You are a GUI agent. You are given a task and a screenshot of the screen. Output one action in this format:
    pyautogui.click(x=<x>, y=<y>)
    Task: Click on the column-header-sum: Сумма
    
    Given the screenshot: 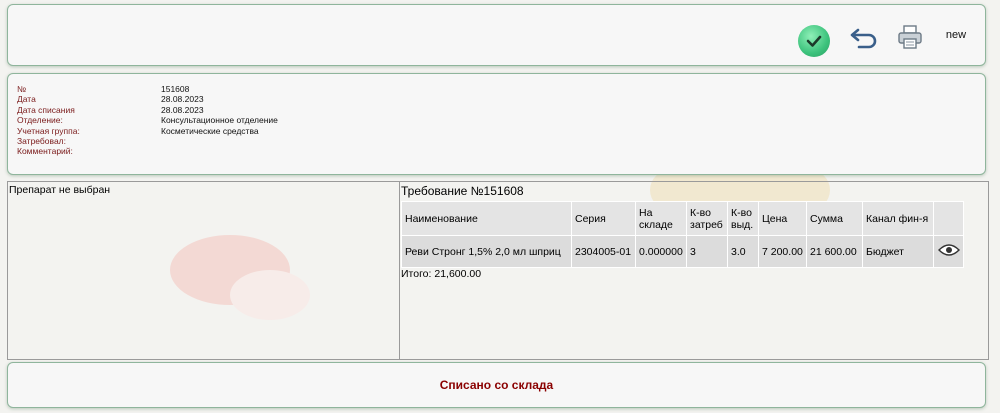 What is the action you would take?
    pyautogui.click(x=834, y=218)
    